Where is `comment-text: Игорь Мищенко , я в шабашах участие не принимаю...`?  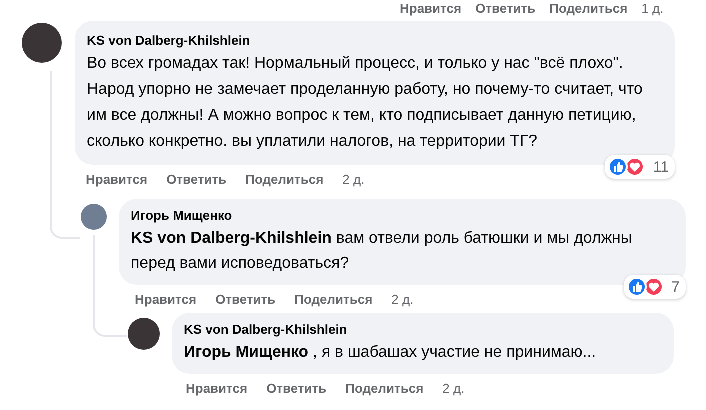 comment-text: Игорь Мищенко , я в шабашах участие не принимаю... is located at coordinates (391, 353).